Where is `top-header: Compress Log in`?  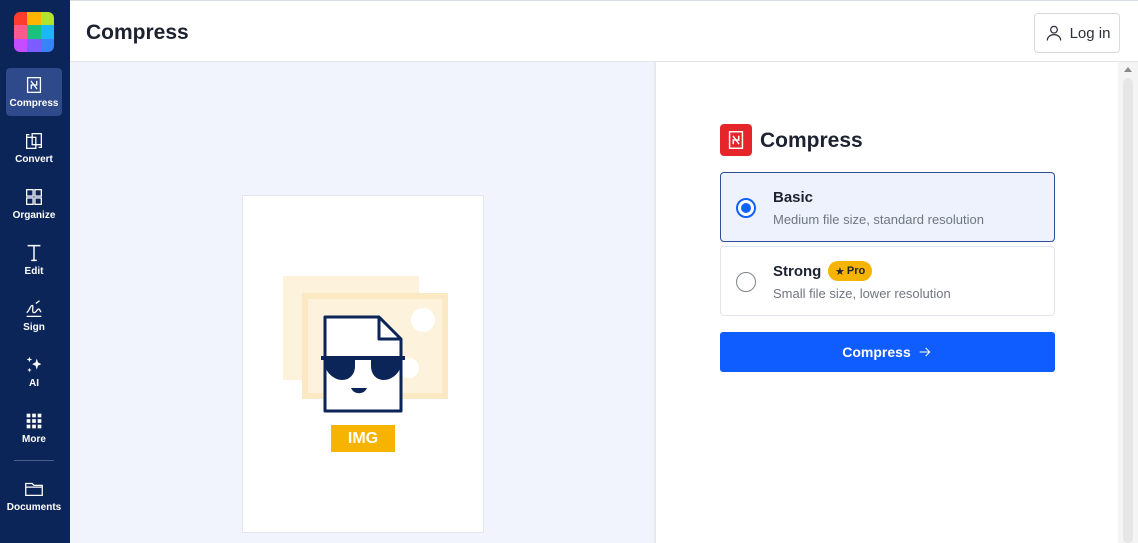
top-header: Compress Log in is located at coordinates (604, 31).